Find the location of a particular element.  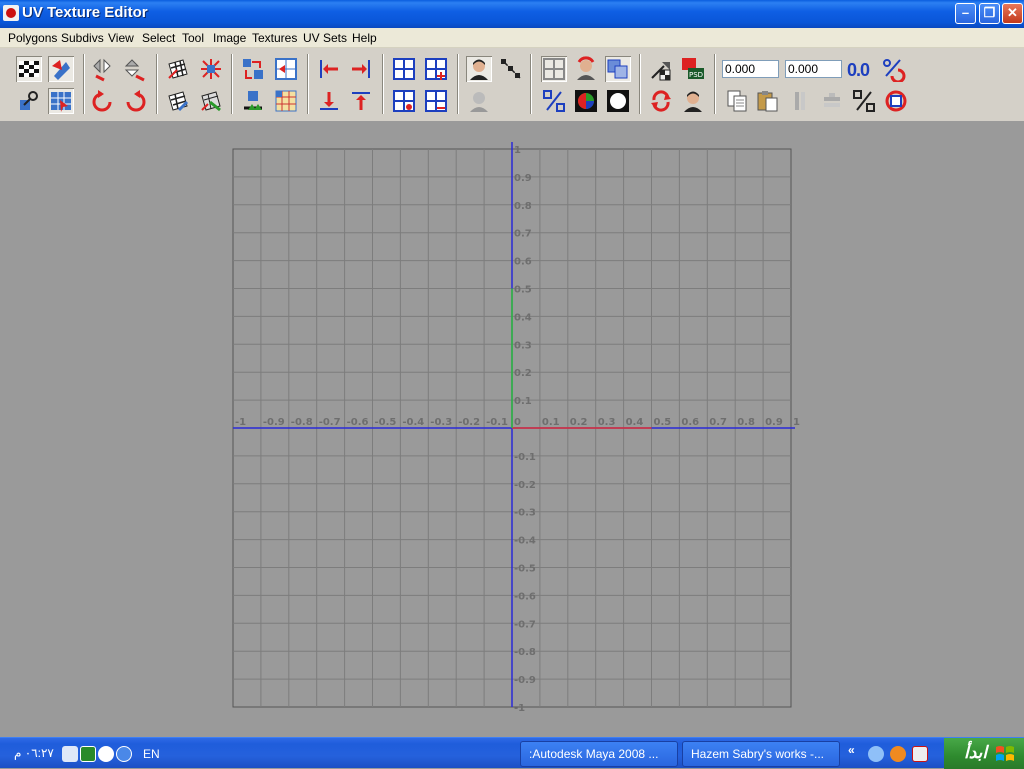

v-tick-label: -0.1 is located at coordinates (525, 457).